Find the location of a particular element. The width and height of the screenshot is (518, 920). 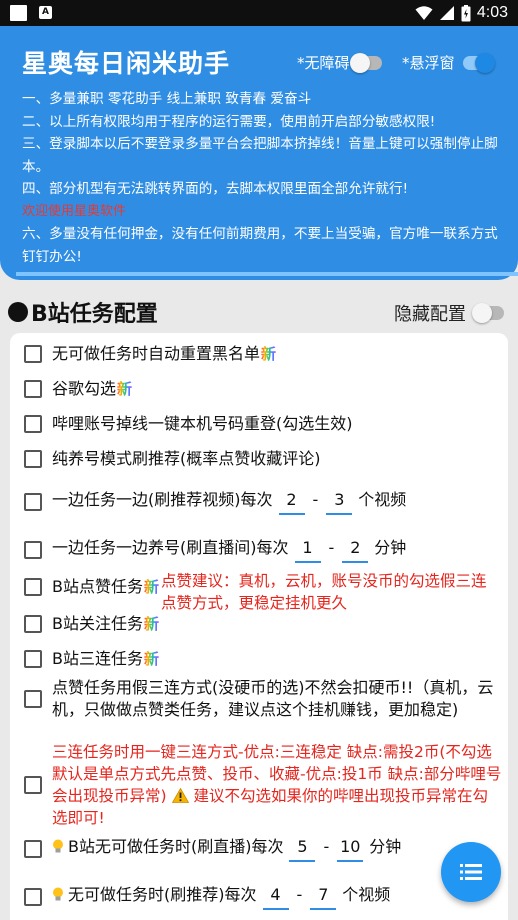

max-minutes-input: 10 is located at coordinates (350, 849).